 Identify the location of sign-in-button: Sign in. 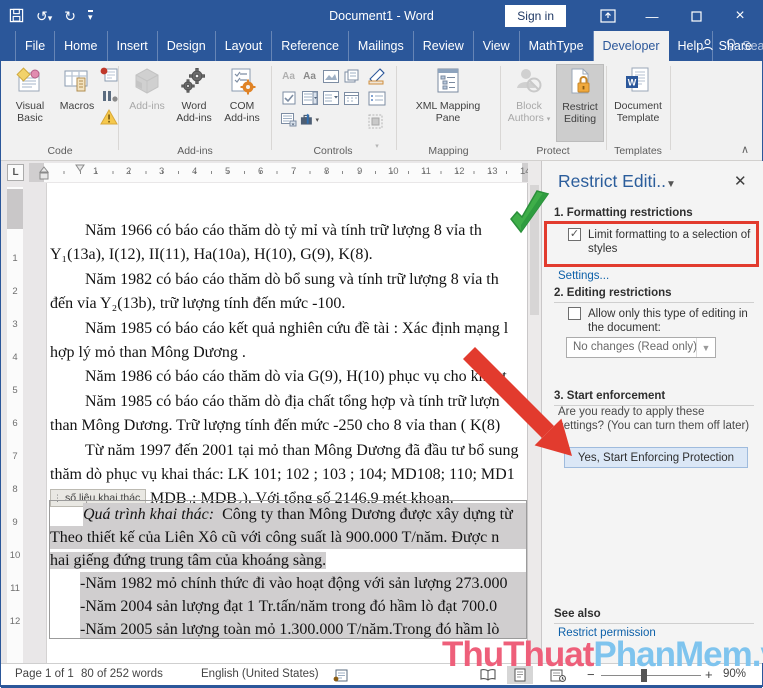
(535, 16).